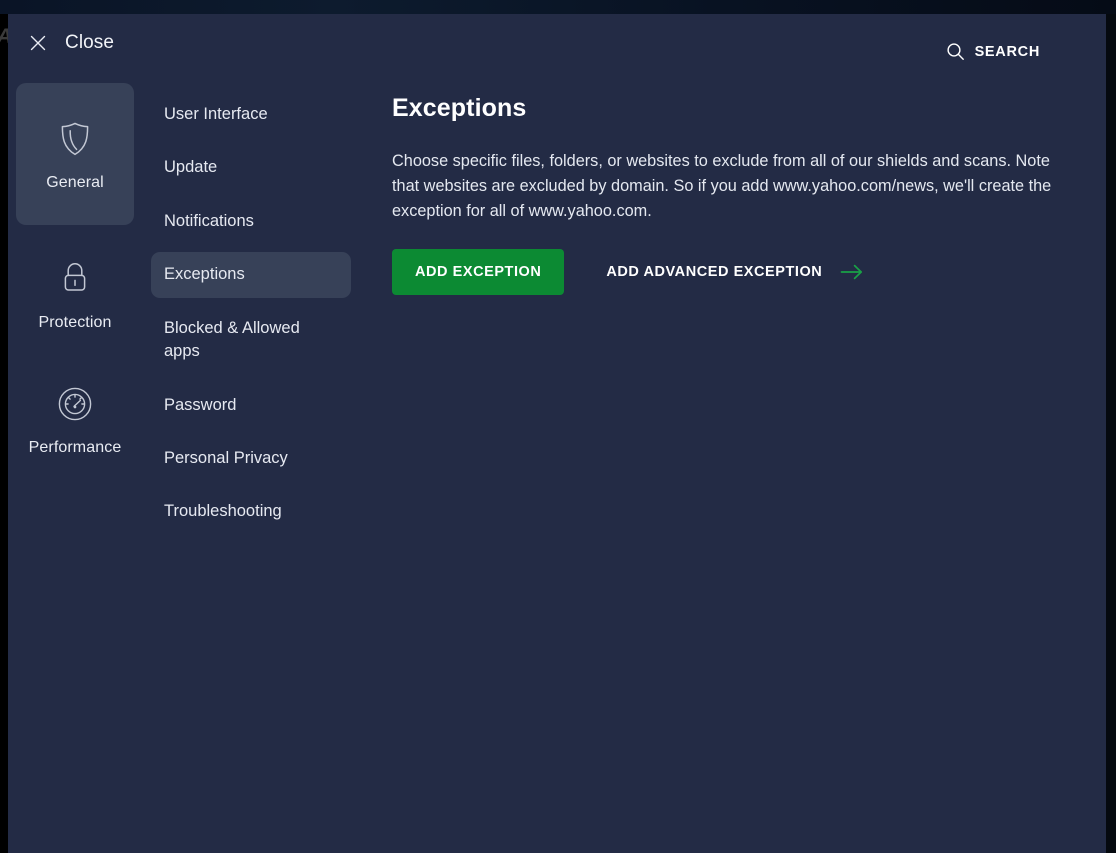  What do you see at coordinates (558, 7) in the screenshot?
I see `background-titlebar` at bounding box center [558, 7].